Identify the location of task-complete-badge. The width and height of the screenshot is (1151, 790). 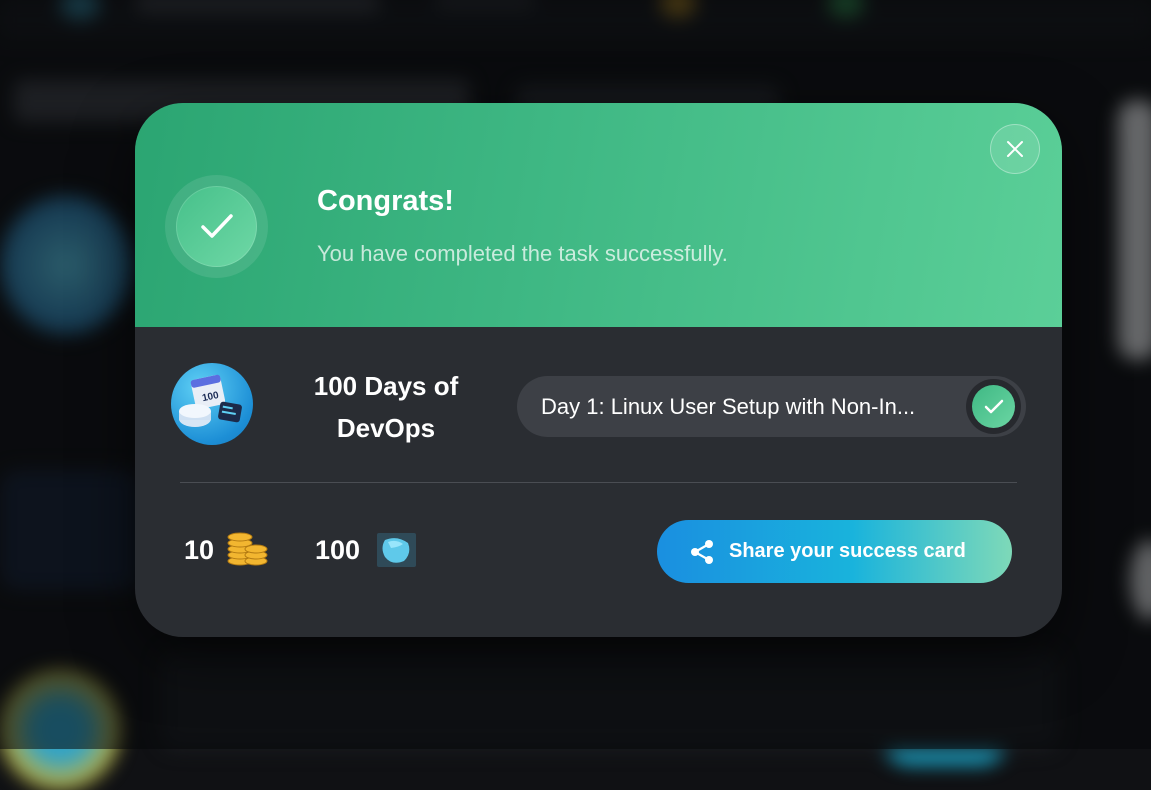
(993, 406).